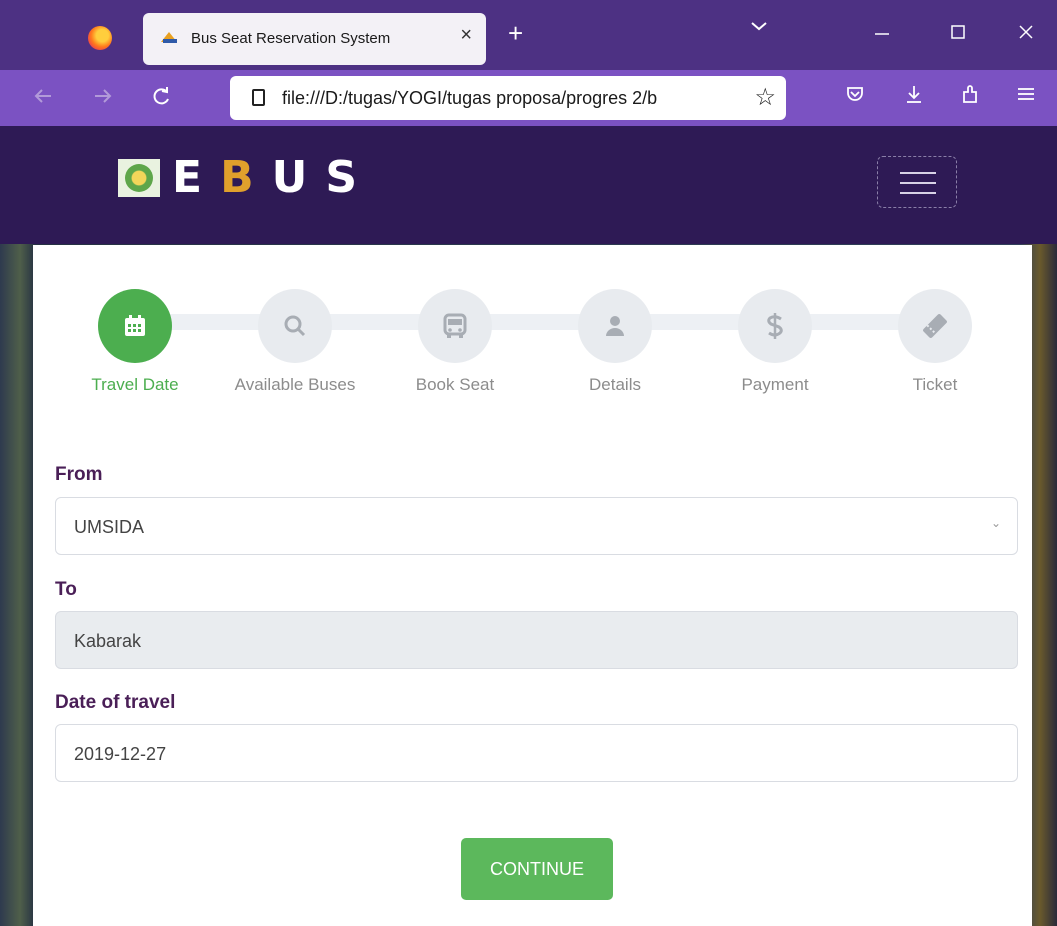  I want to click on step-label: Details, so click(615, 384).